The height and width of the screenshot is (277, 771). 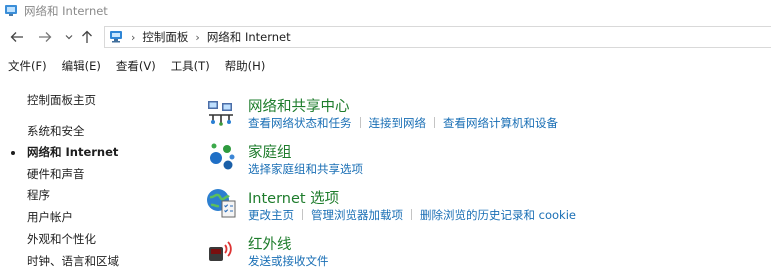 What do you see at coordinates (271, 215) in the screenshot?
I see `link-change-homepage: 更改主页` at bounding box center [271, 215].